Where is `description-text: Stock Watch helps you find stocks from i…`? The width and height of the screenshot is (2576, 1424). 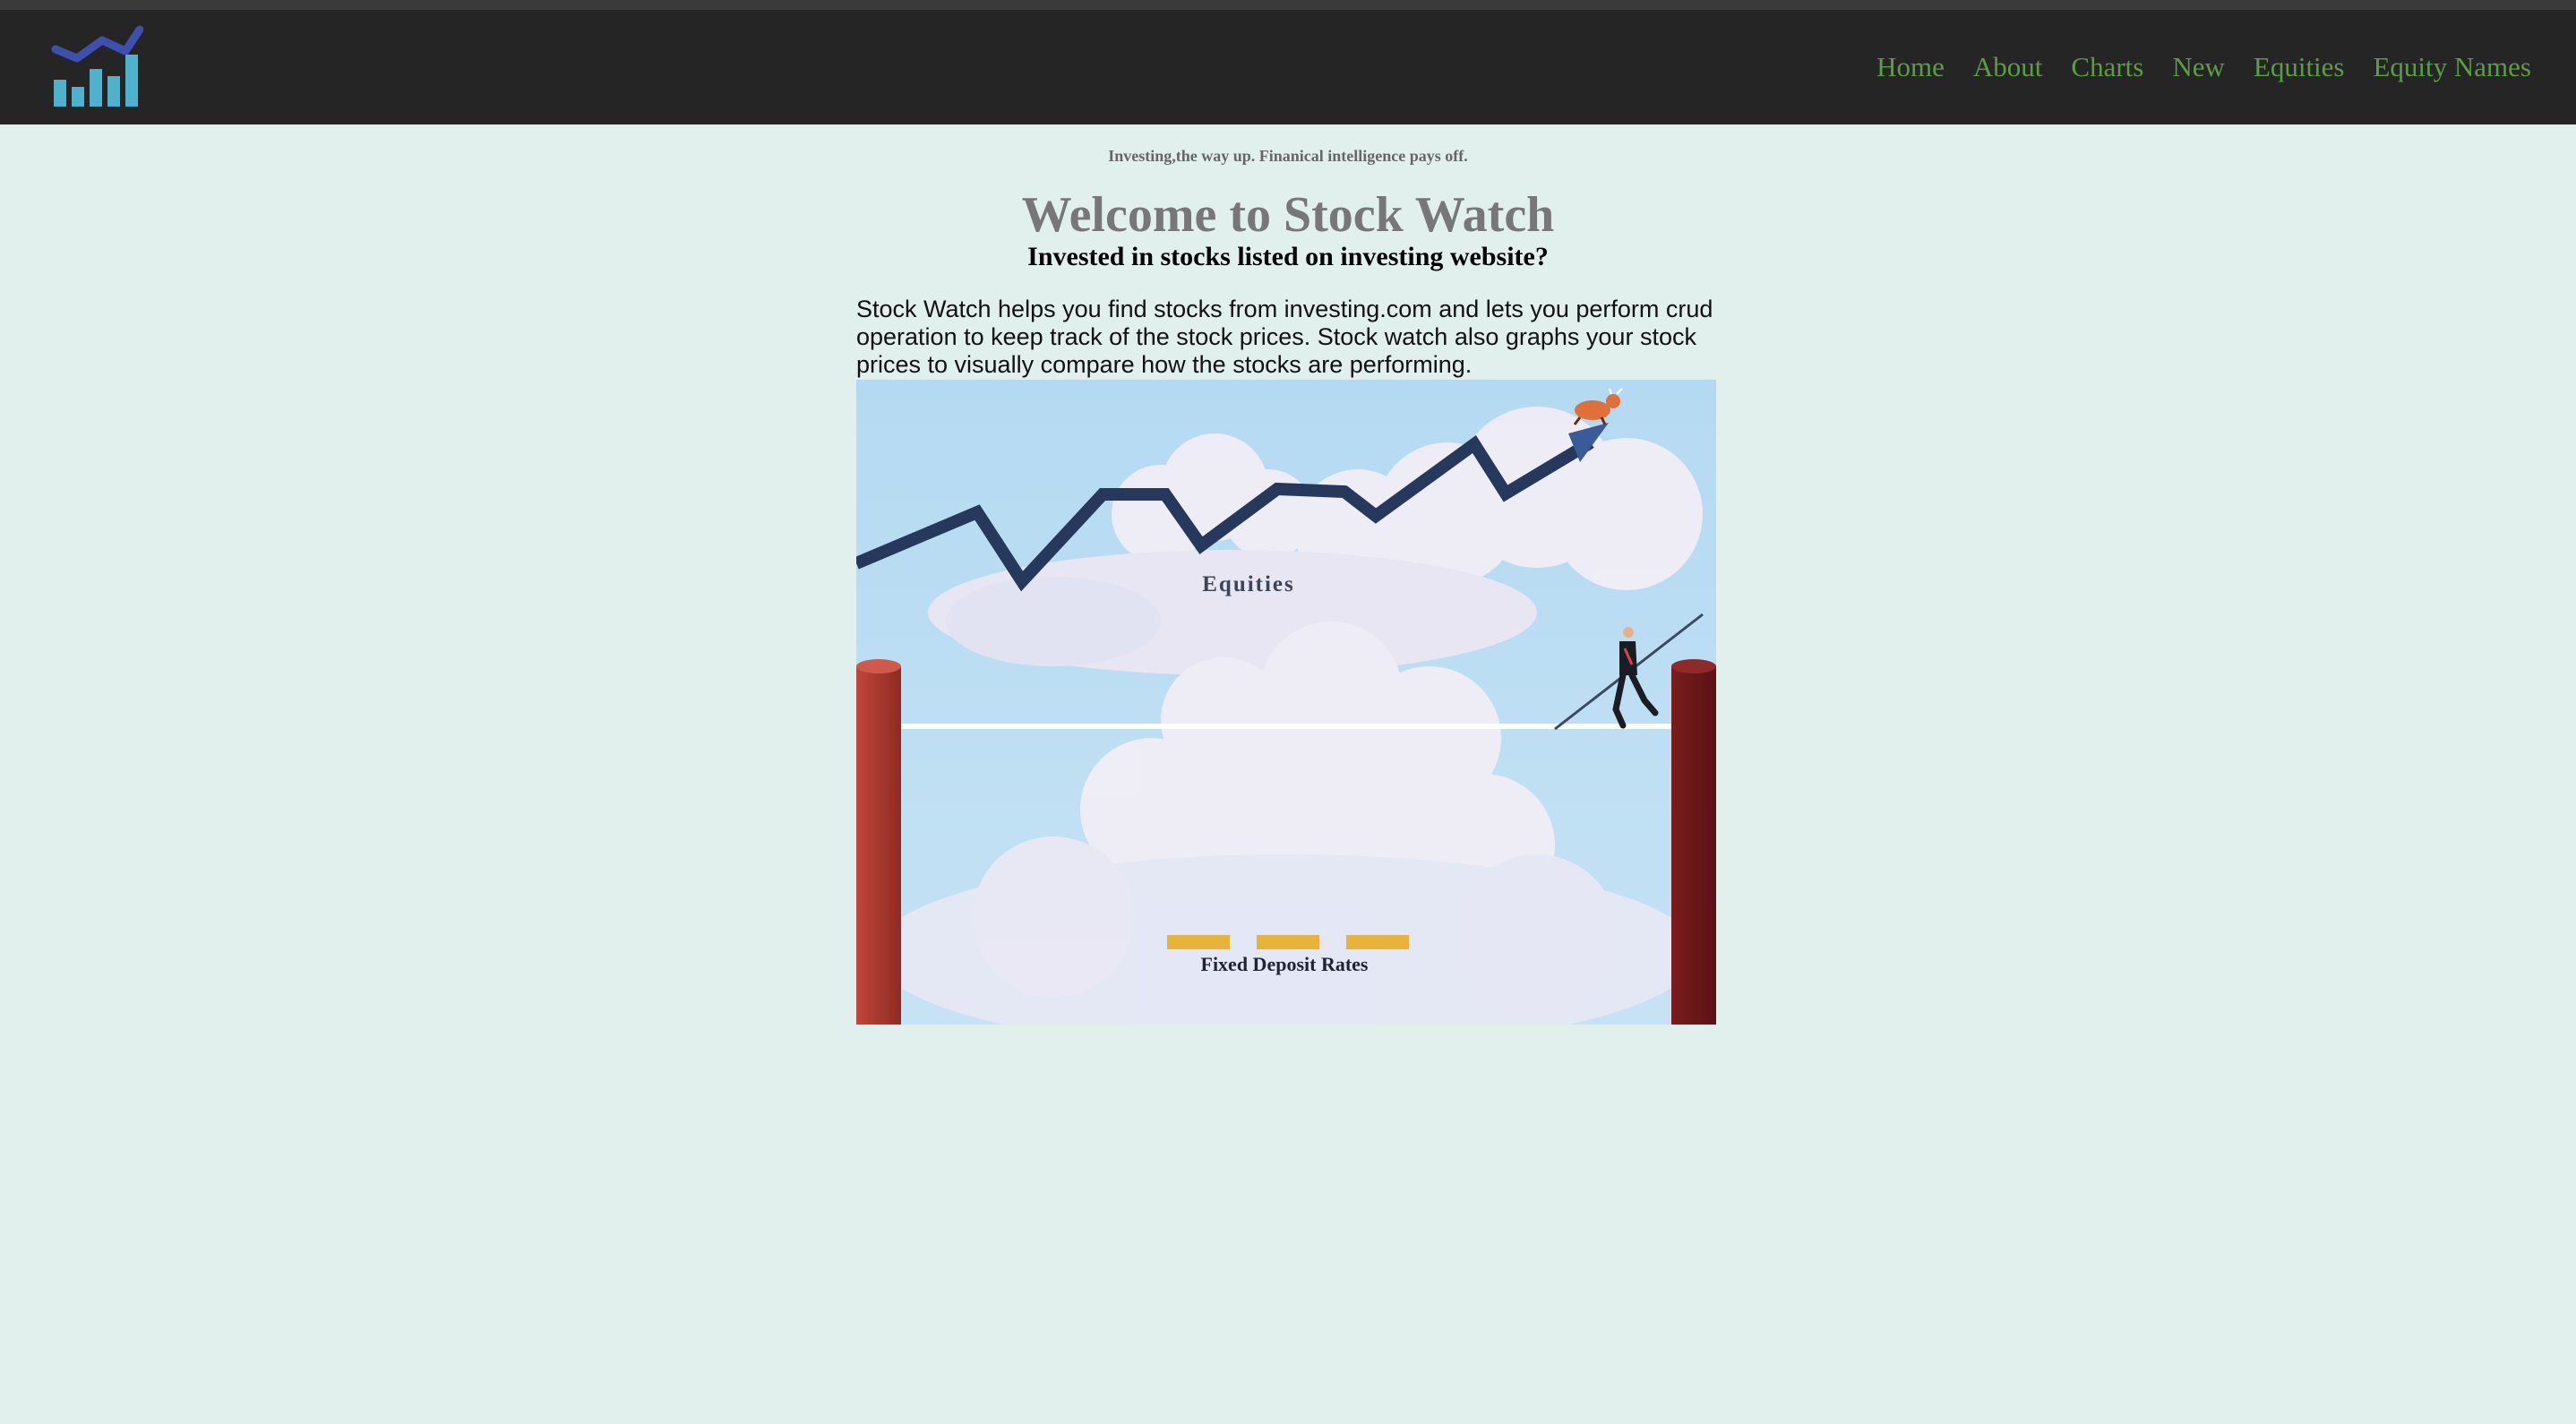
description-text: Stock Watch helps you find stocks from i… is located at coordinates (1284, 337).